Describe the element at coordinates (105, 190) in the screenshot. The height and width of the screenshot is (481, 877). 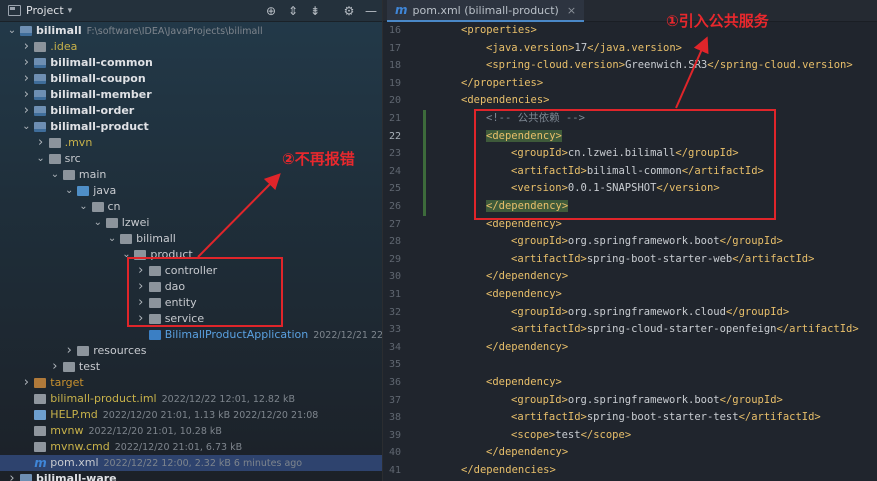
I see `tree-item-label: java` at that location.